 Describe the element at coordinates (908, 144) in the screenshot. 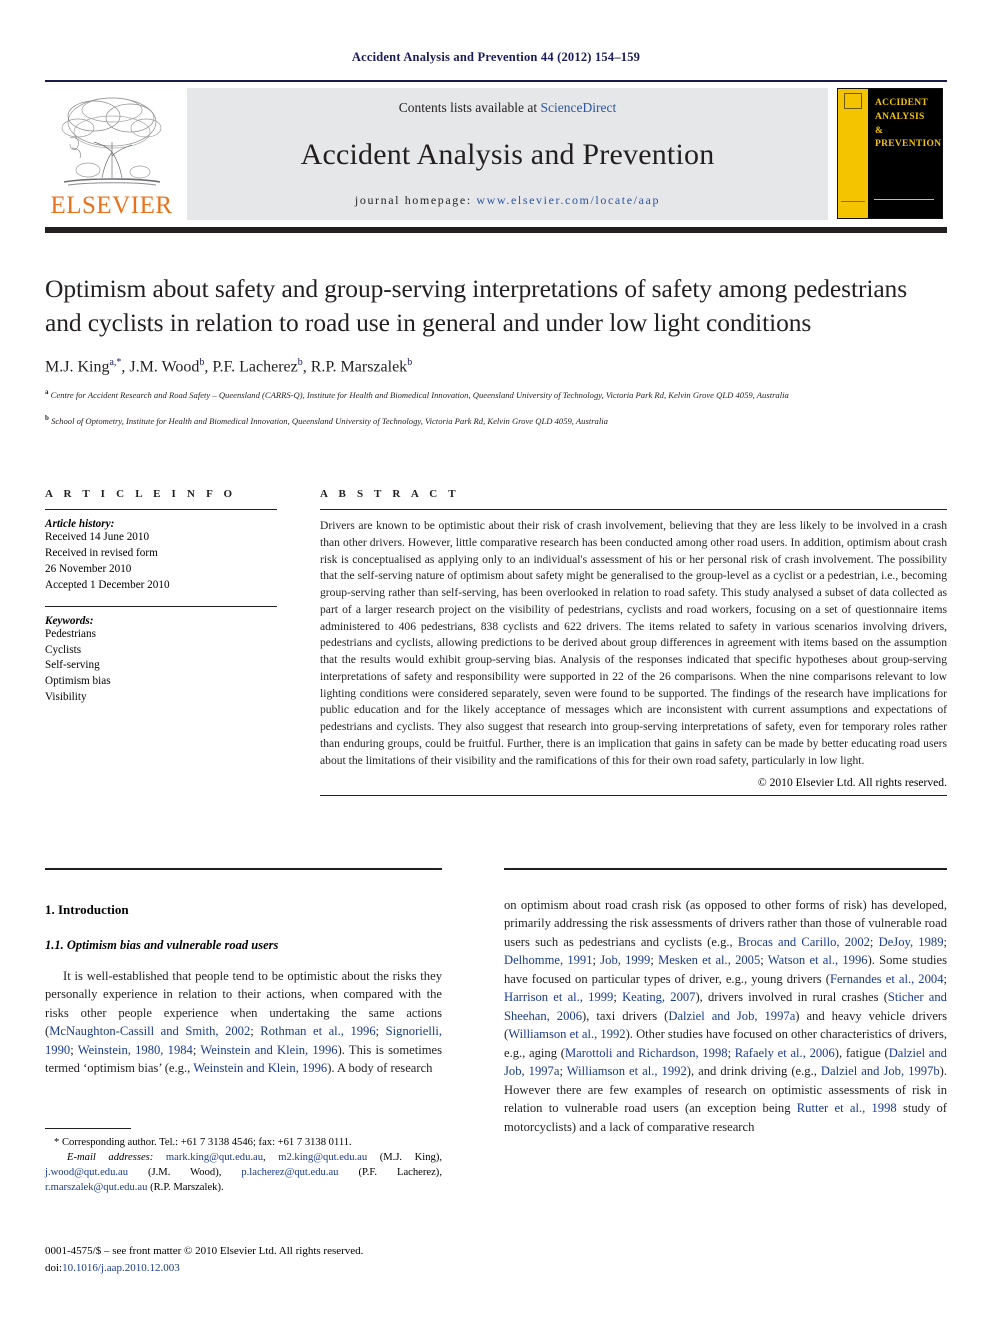

I see `cover-title-line-4: PREVENTION` at that location.